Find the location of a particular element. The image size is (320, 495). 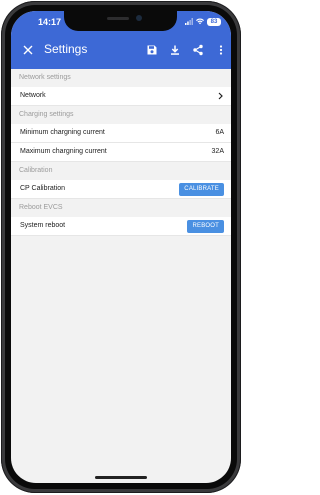

page-title: Settings is located at coordinates (66, 49).